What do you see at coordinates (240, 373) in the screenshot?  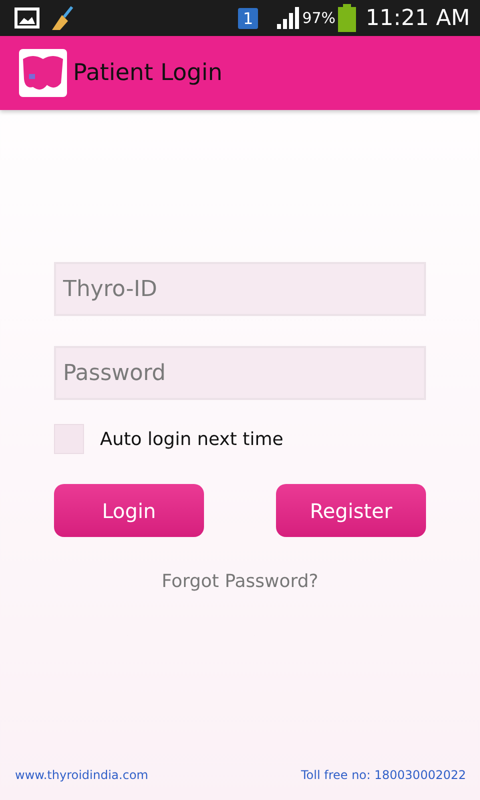 I see `password-field: Password` at bounding box center [240, 373].